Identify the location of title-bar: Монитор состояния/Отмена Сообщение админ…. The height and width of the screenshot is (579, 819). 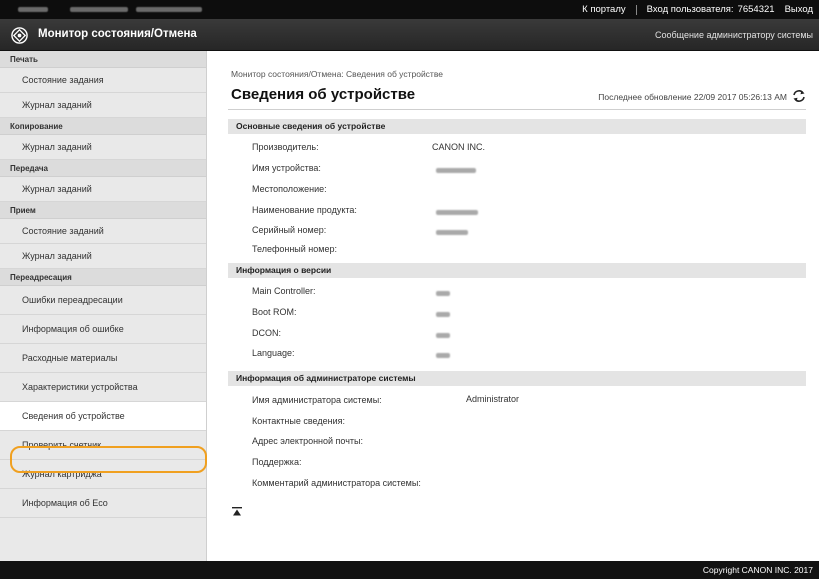
(409, 35).